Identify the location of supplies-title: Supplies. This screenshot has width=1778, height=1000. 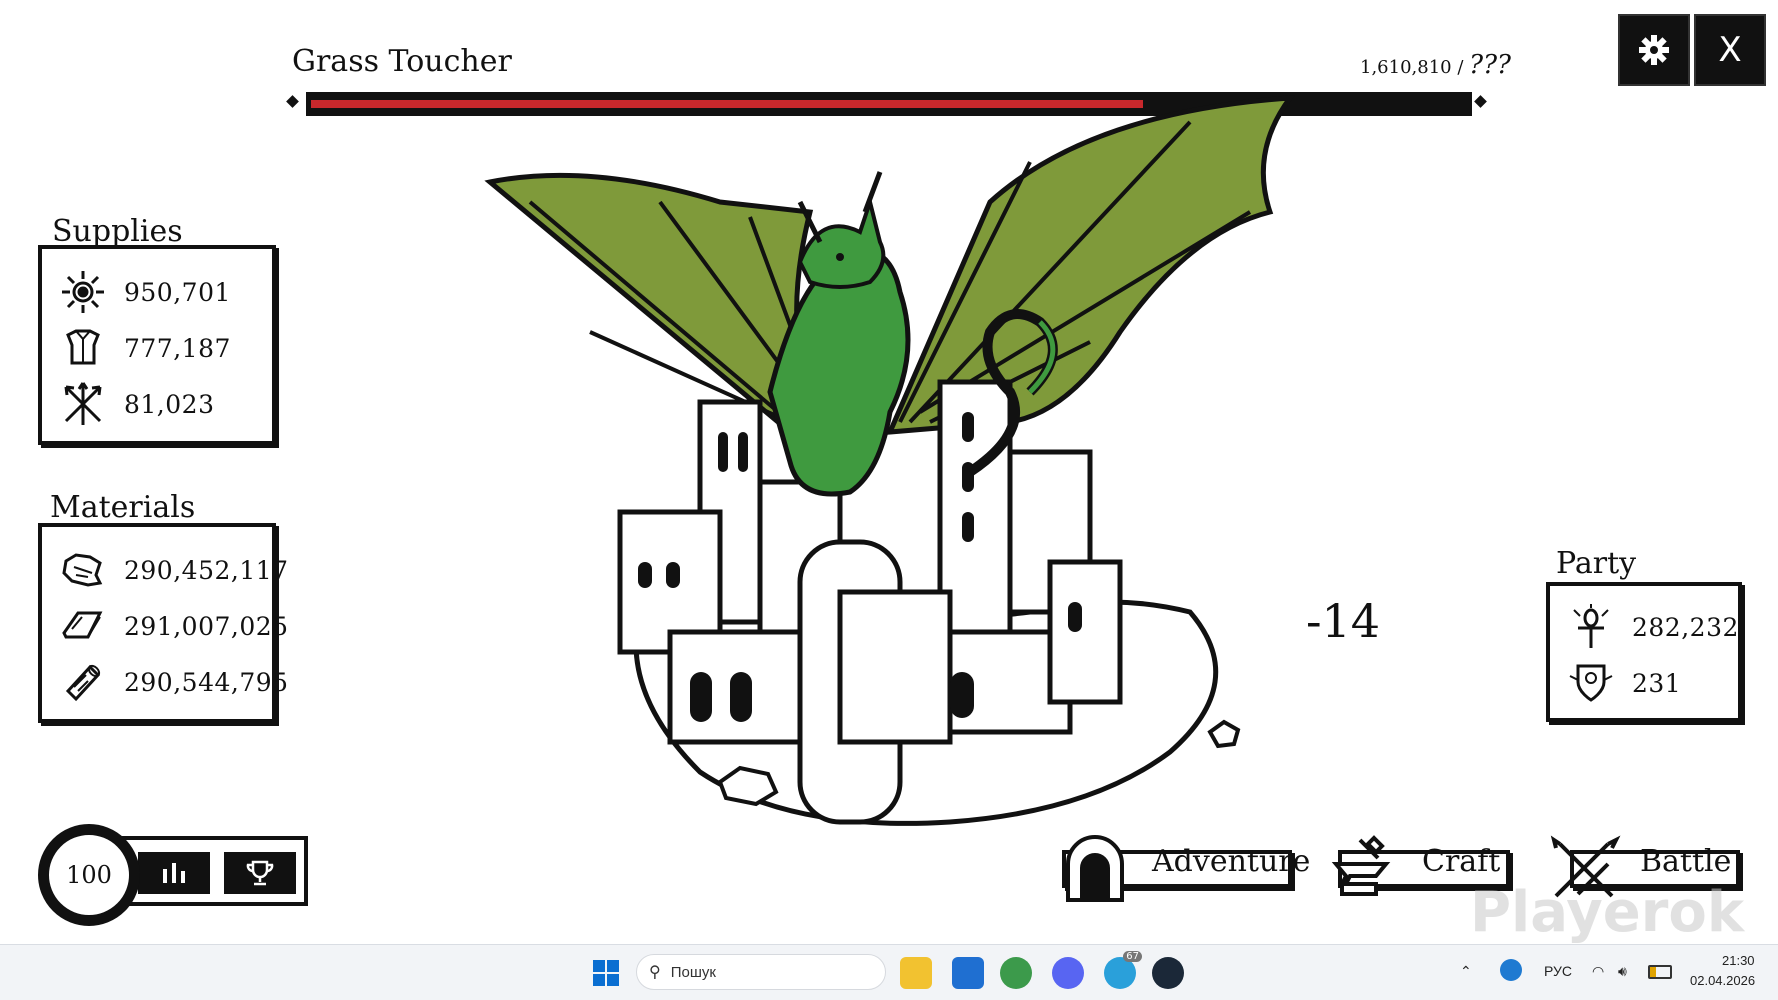
(117, 231).